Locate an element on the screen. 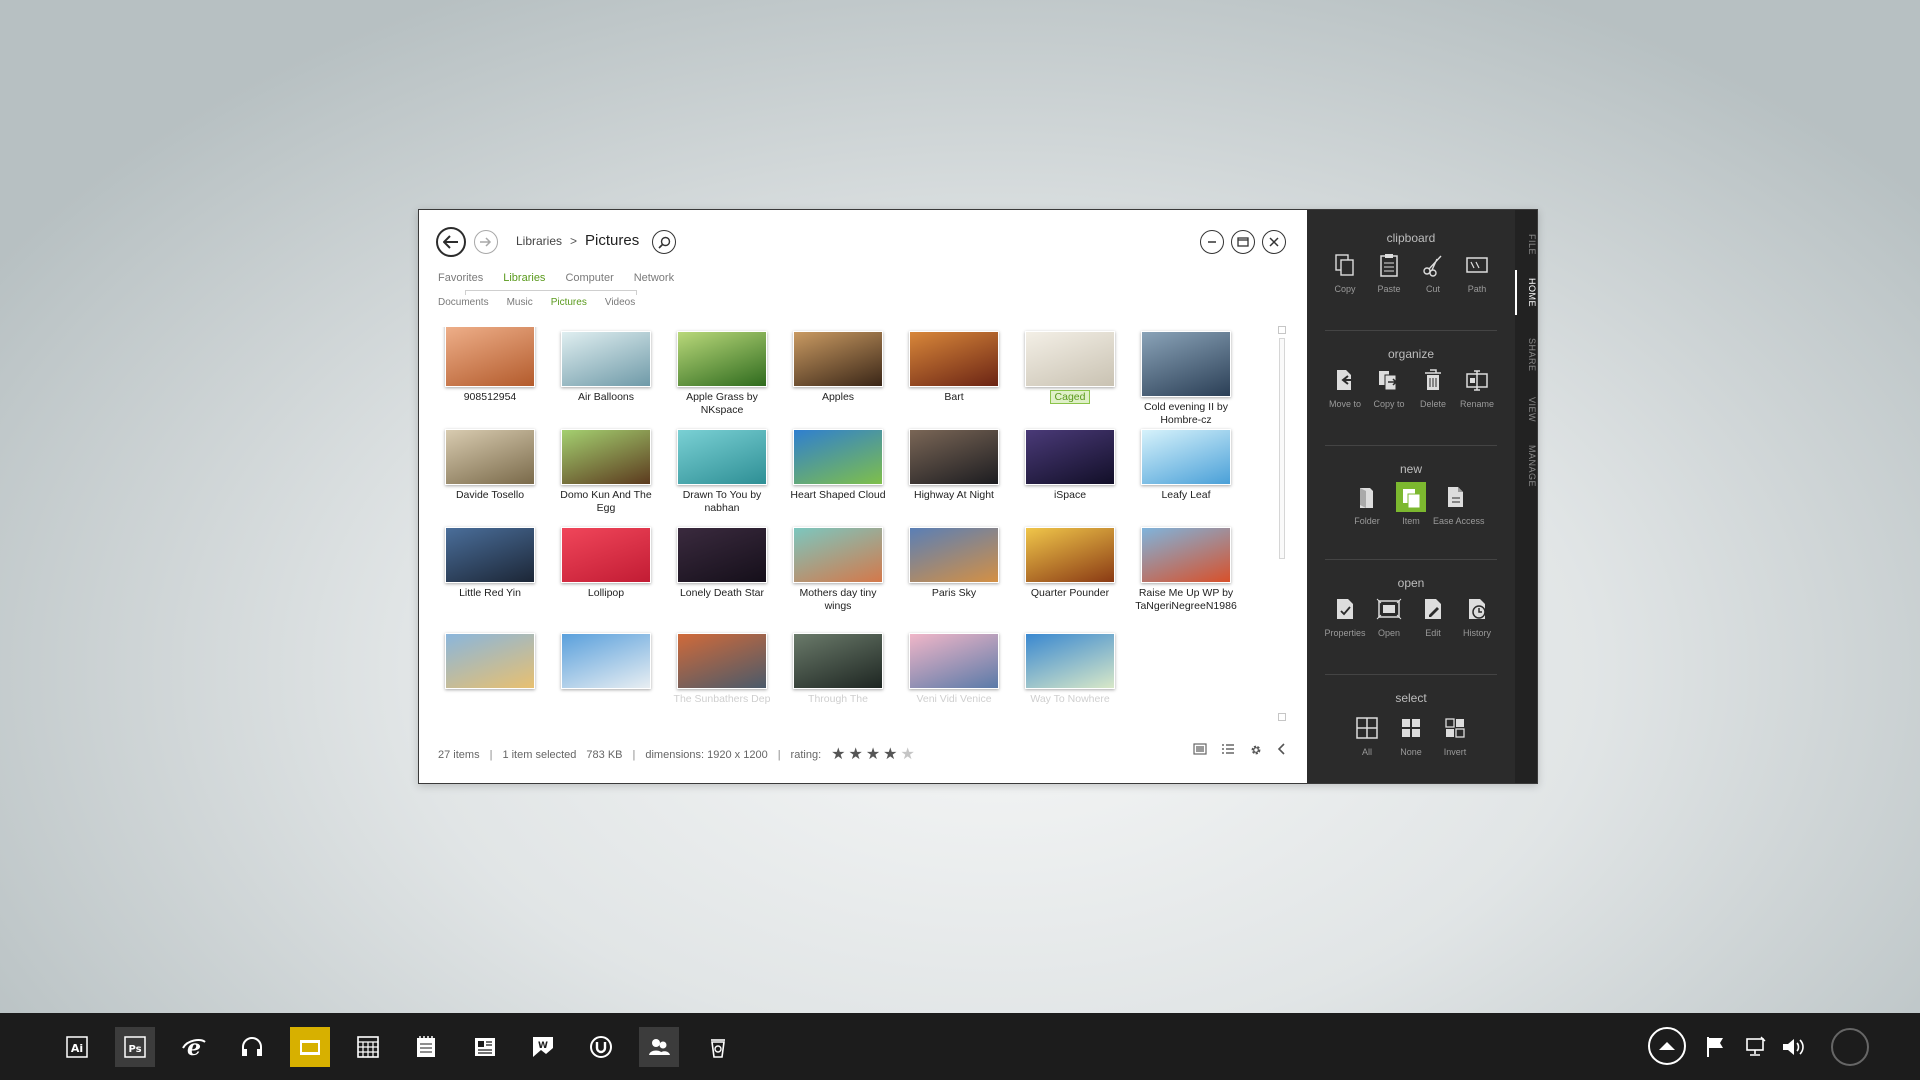 Image resolution: width=1920 pixels, height=1080 pixels. invert-button: Invert is located at coordinates (1455, 735).